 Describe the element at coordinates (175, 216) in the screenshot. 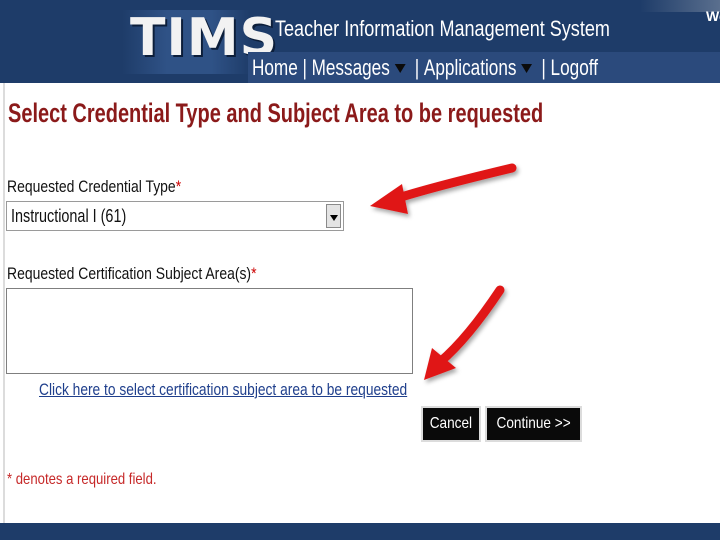

I see `credential-type-select: Instructional I (61)` at that location.